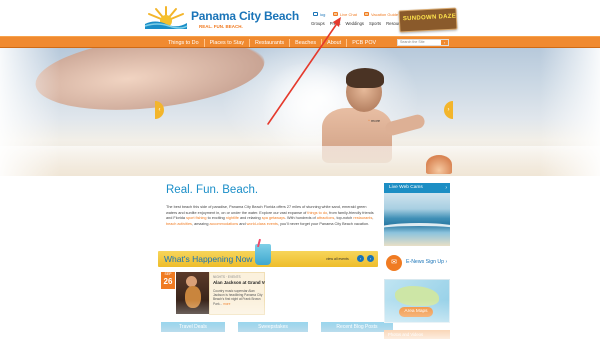  Describe the element at coordinates (317, 213) in the screenshot. I see `intro-link-things-to-do: things to do` at that location.